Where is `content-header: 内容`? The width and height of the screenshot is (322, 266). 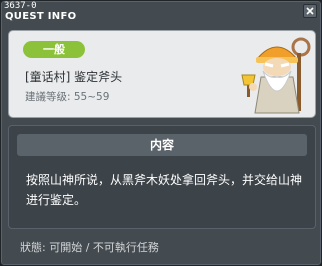 content-header: 内容 is located at coordinates (162, 145).